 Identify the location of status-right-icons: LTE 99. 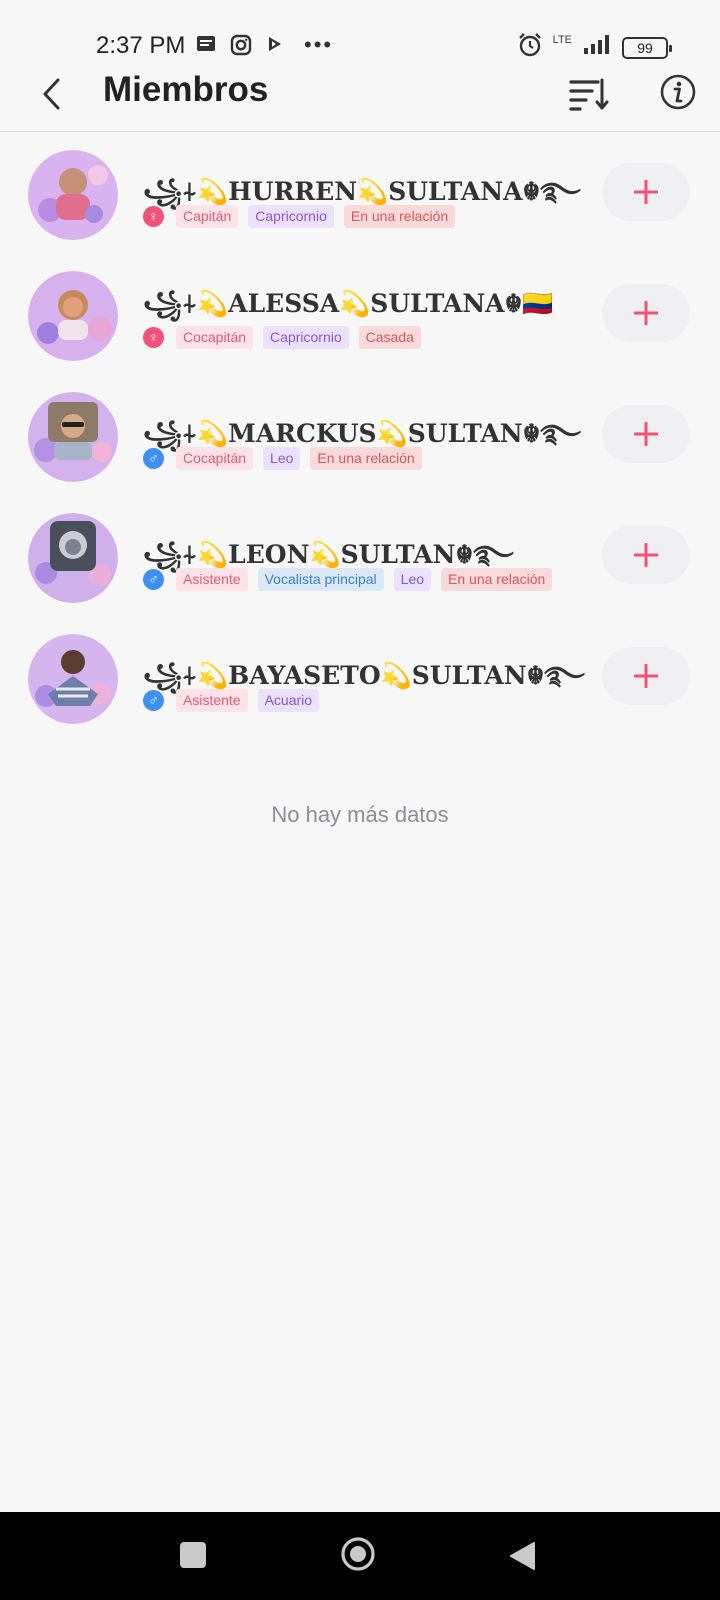
(594, 47).